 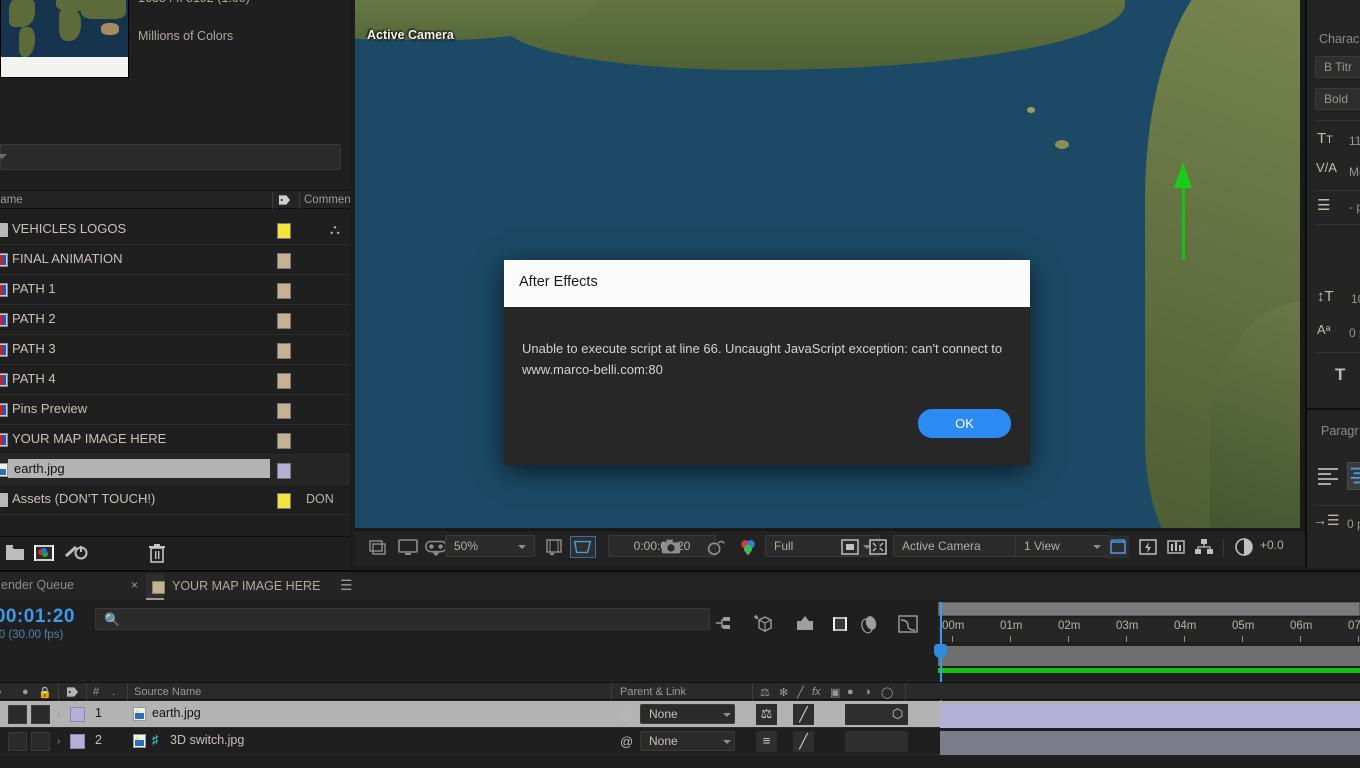 What do you see at coordinates (878, 547) in the screenshot?
I see `toggle-mask-icon` at bounding box center [878, 547].